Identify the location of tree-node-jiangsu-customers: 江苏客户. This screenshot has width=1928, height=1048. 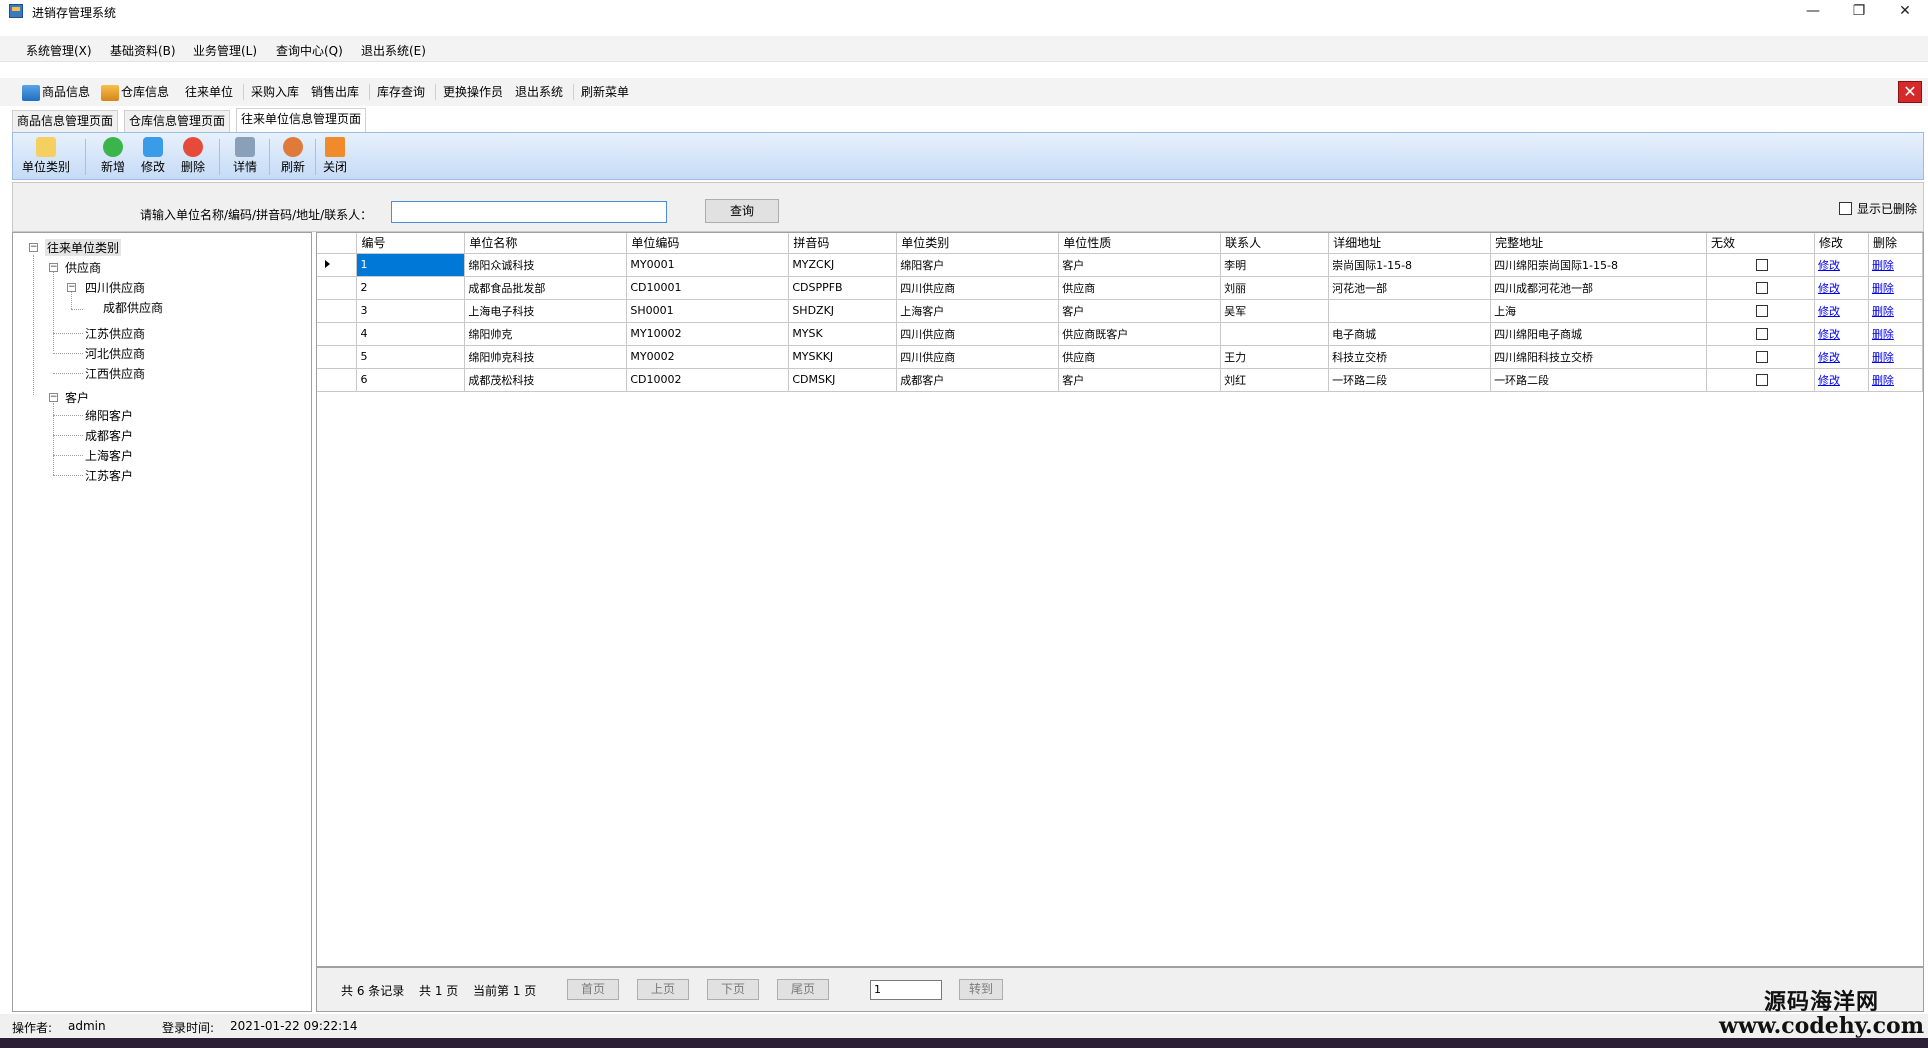
(109, 475).